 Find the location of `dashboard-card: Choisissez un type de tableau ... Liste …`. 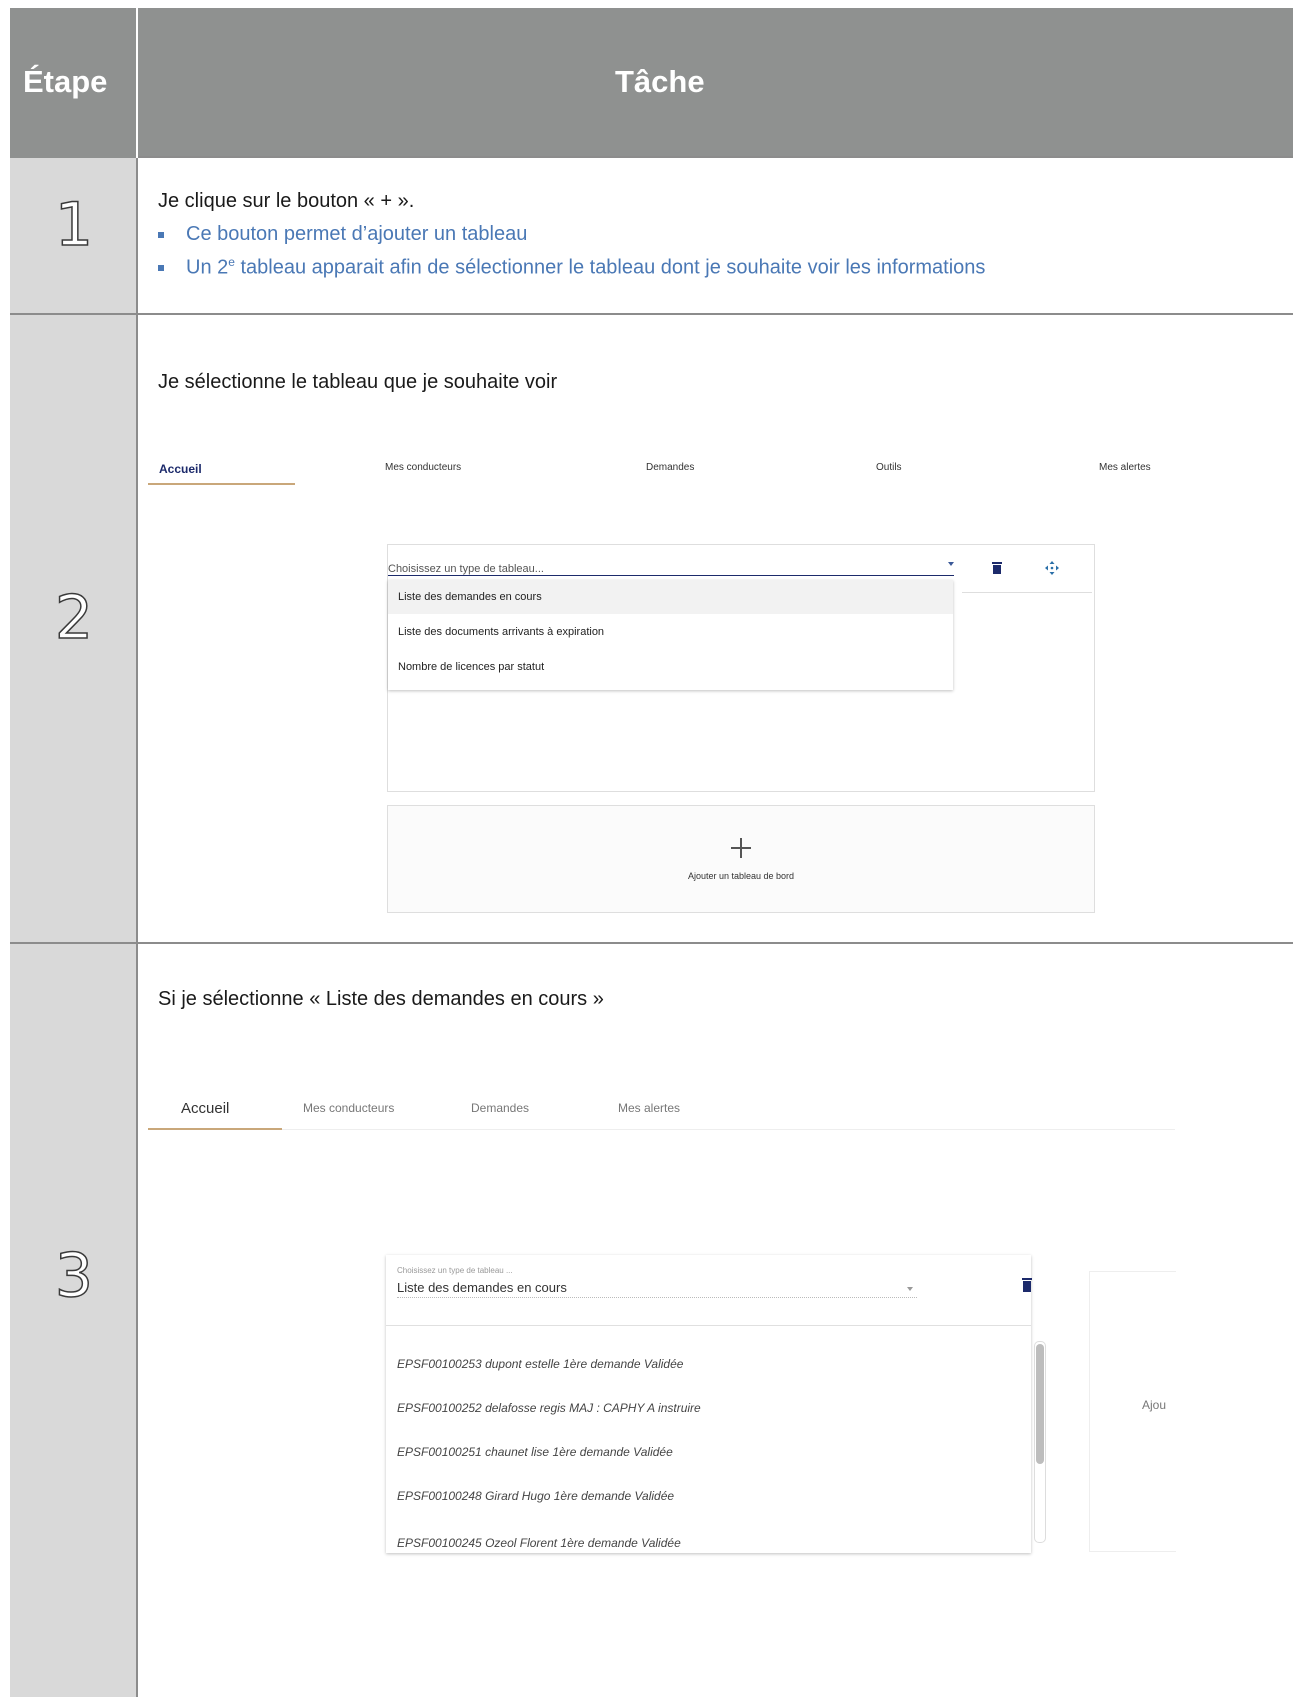

dashboard-card: Choisissez un type de tableau ... Liste … is located at coordinates (716, 1404).